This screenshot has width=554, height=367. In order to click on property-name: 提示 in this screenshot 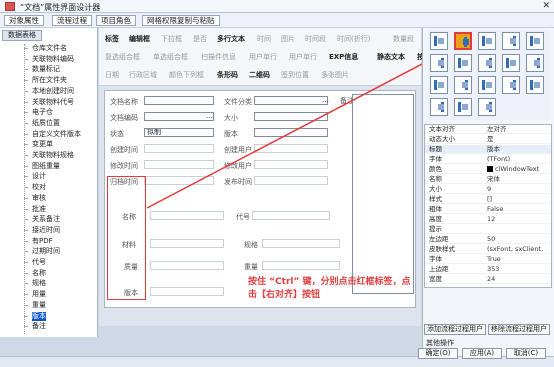, I will do `click(435, 229)`.